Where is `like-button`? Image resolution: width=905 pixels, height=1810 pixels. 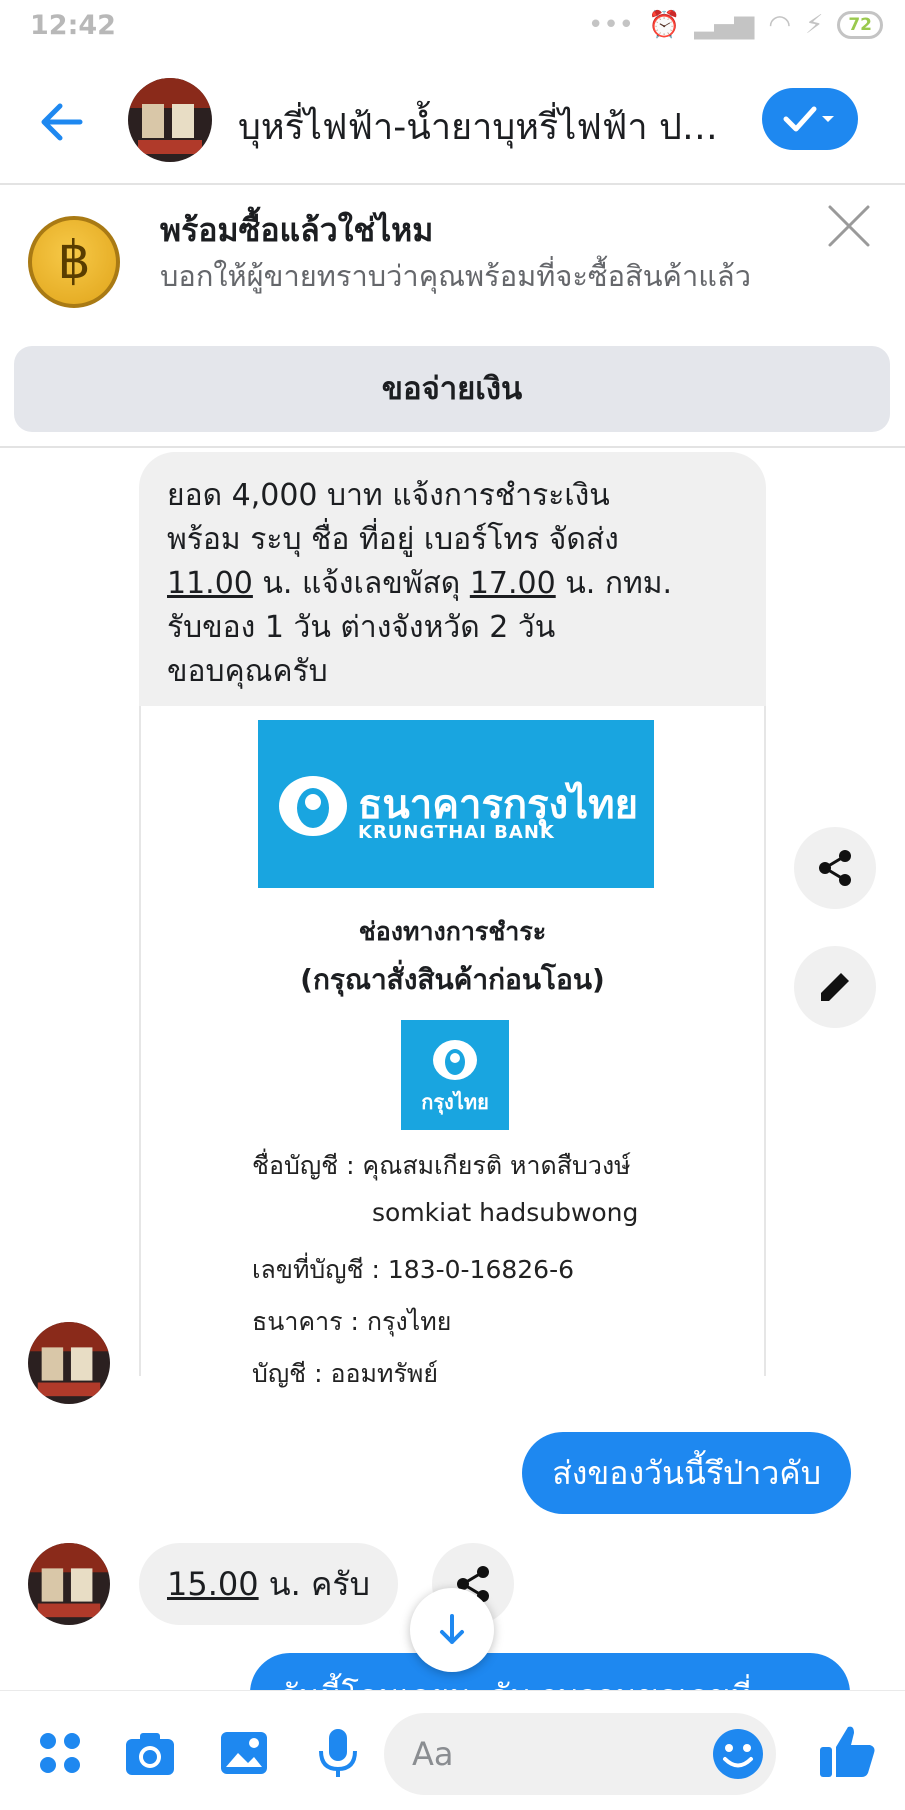 like-button is located at coordinates (848, 1751).